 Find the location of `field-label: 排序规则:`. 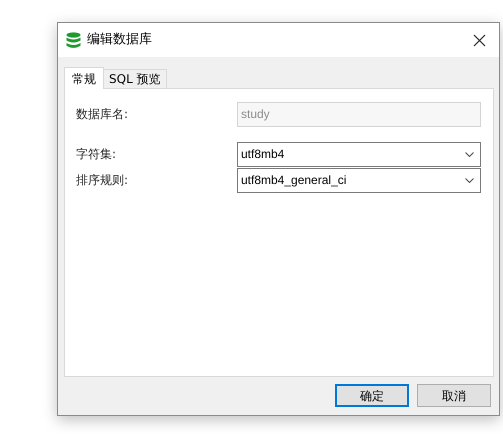

field-label: 排序规则: is located at coordinates (103, 180).